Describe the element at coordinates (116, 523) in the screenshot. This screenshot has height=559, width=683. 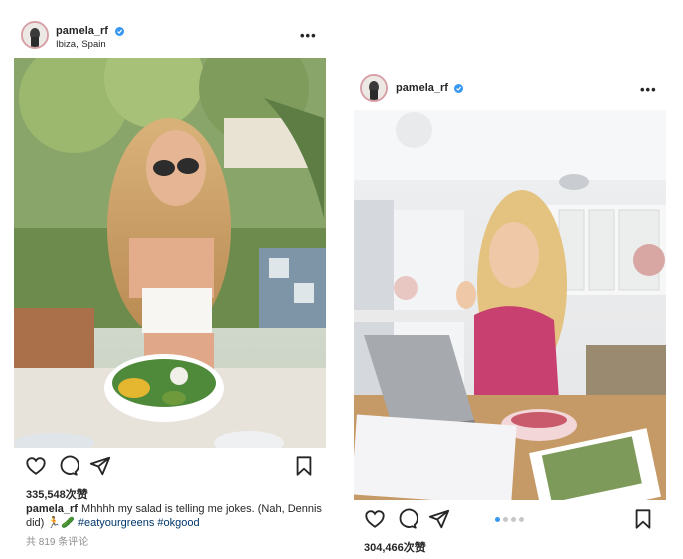
I see `hashtag-eatyourgreens: #eatyourgreens` at that location.